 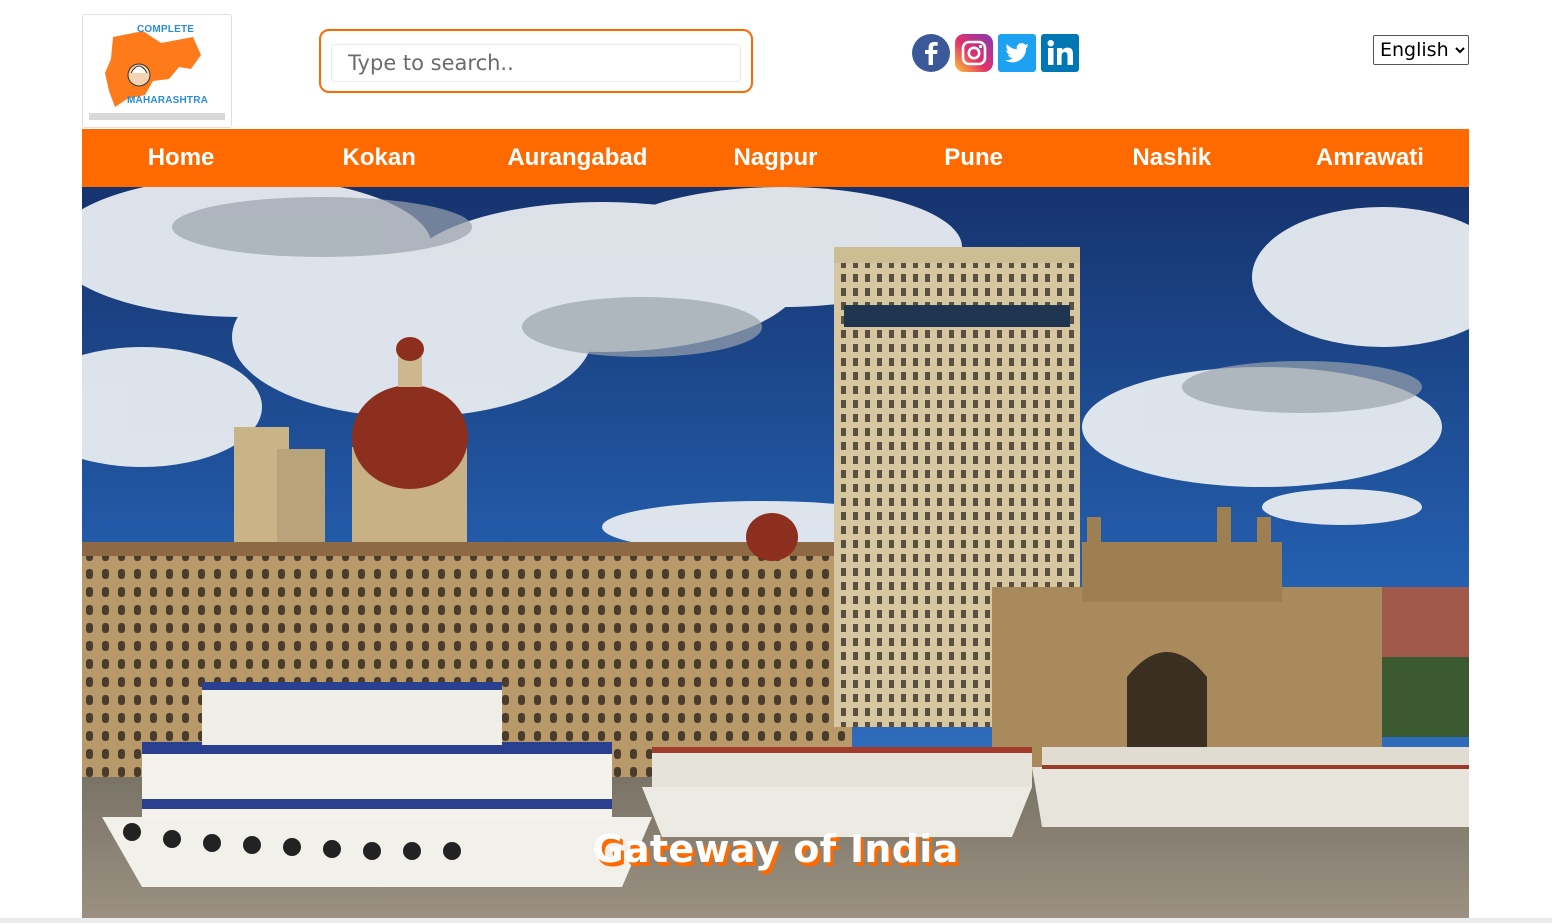 What do you see at coordinates (1421, 50) in the screenshot?
I see `language-select: English` at bounding box center [1421, 50].